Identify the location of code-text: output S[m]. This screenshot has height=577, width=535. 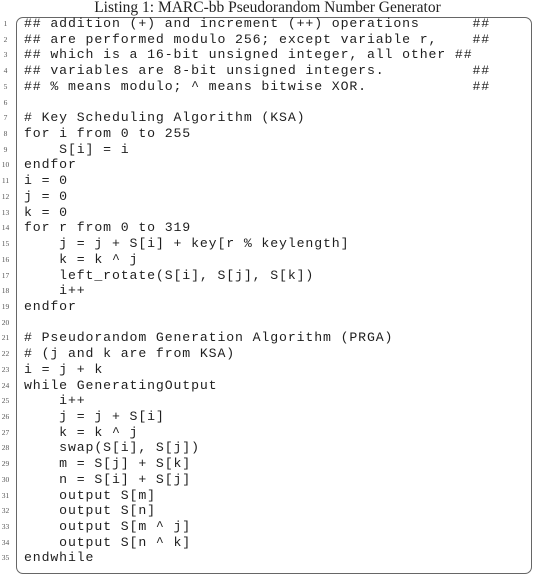
(90, 495).